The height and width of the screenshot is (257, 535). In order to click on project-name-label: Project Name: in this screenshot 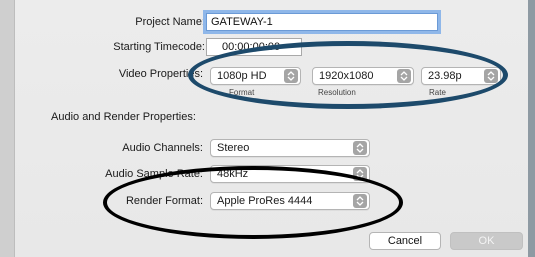, I will do `click(170, 22)`.